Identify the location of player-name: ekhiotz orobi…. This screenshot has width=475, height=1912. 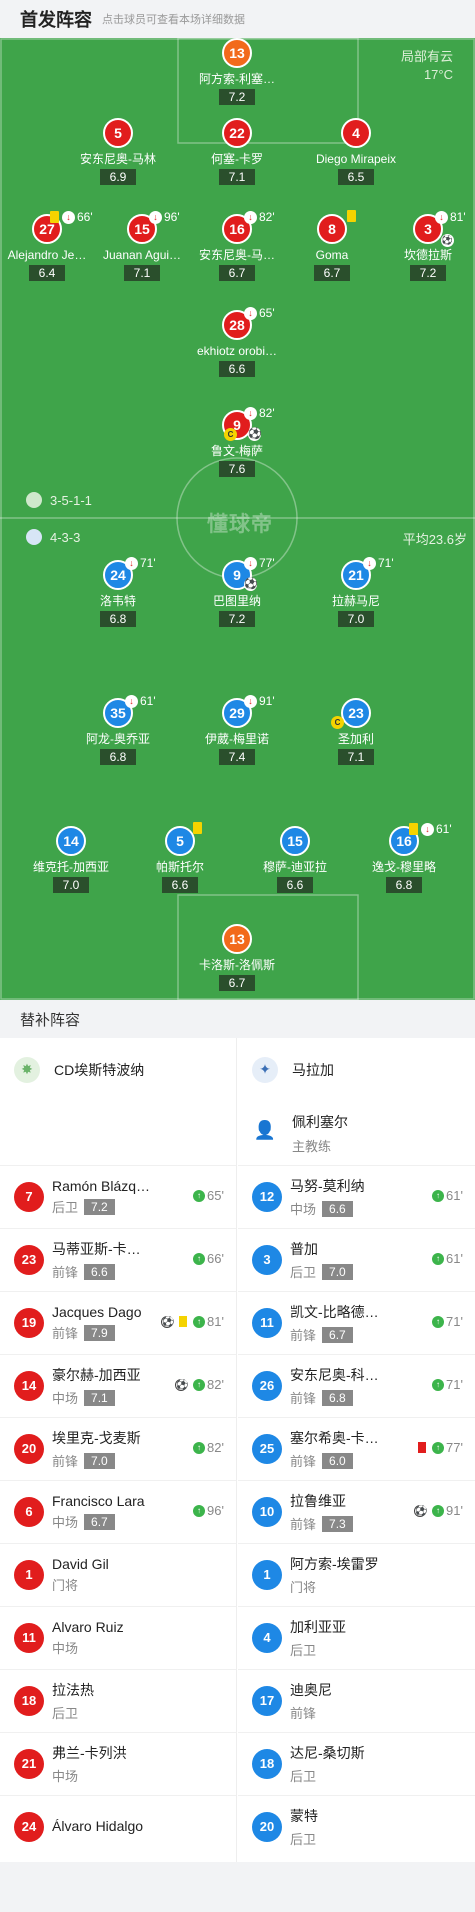
(237, 351).